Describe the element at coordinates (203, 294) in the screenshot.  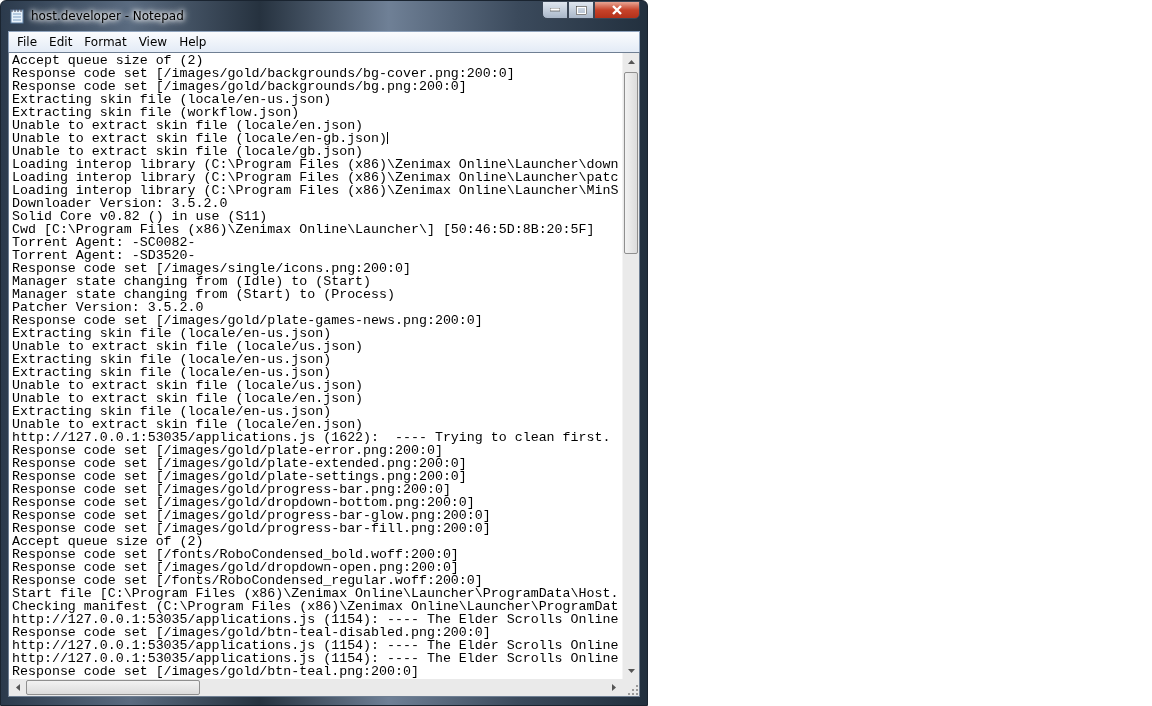
I see `log-line: Manager state changing from (Start) to (Process)` at that location.